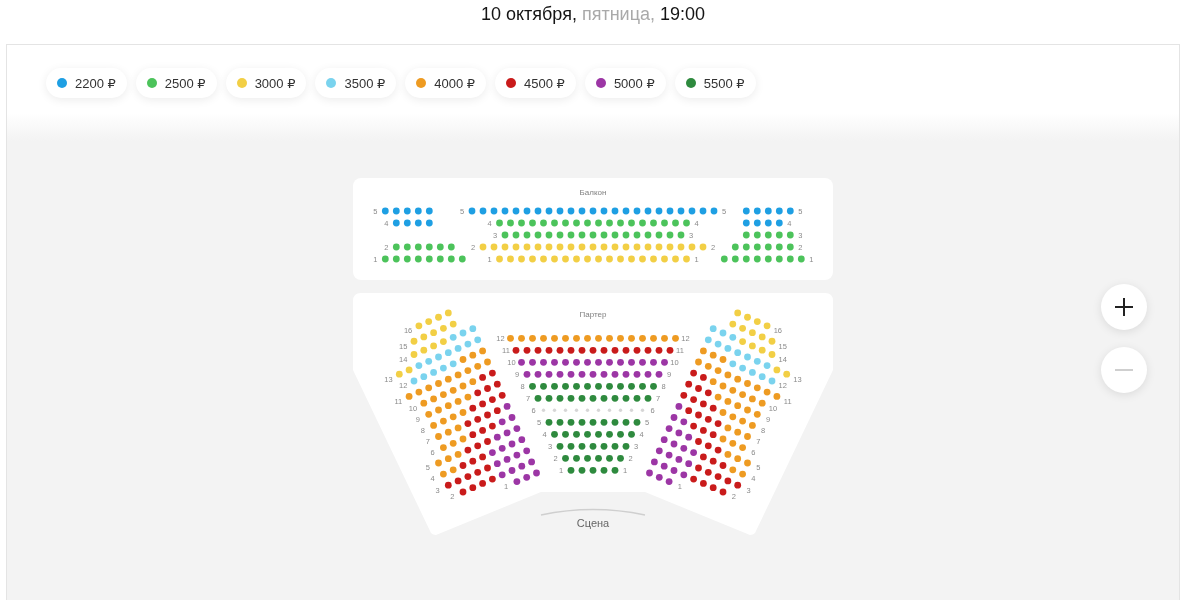 This screenshot has height=600, width=1200. Describe the element at coordinates (593, 192) in the screenshot. I see `section-title: Балкон` at that location.